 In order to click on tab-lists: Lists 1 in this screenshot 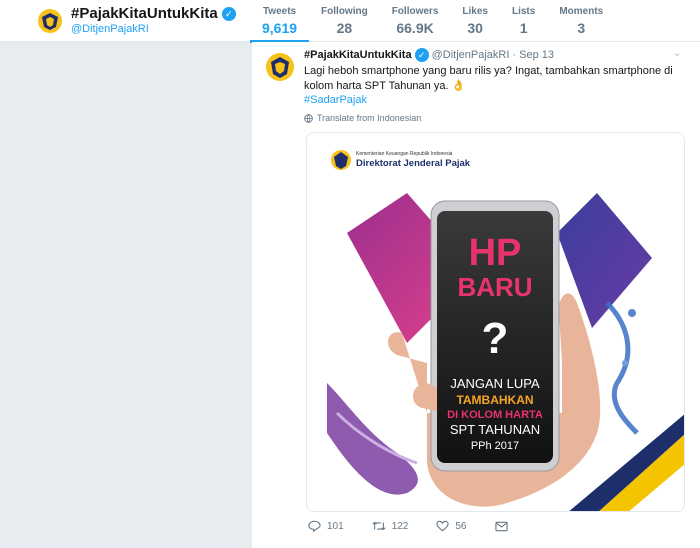, I will do `click(523, 21)`.